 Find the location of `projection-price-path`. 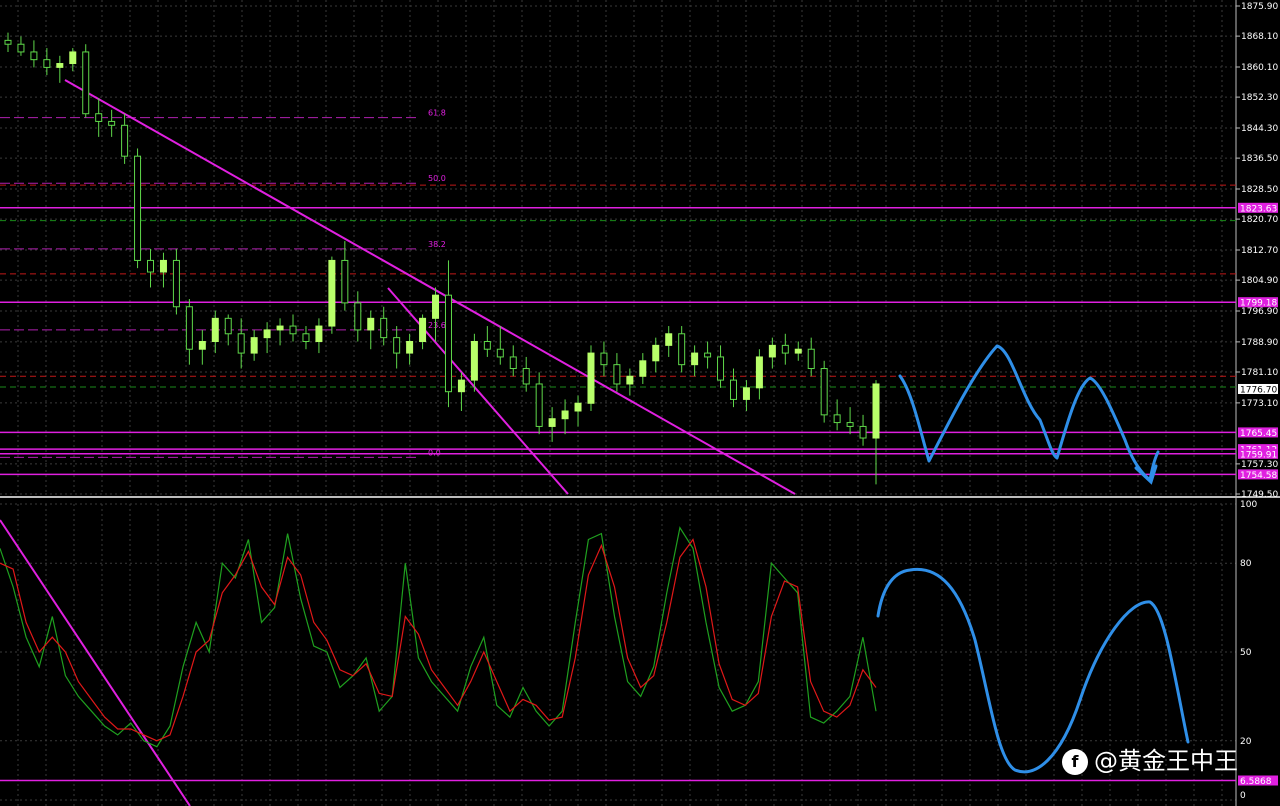

projection-price-path is located at coordinates (1029, 413).